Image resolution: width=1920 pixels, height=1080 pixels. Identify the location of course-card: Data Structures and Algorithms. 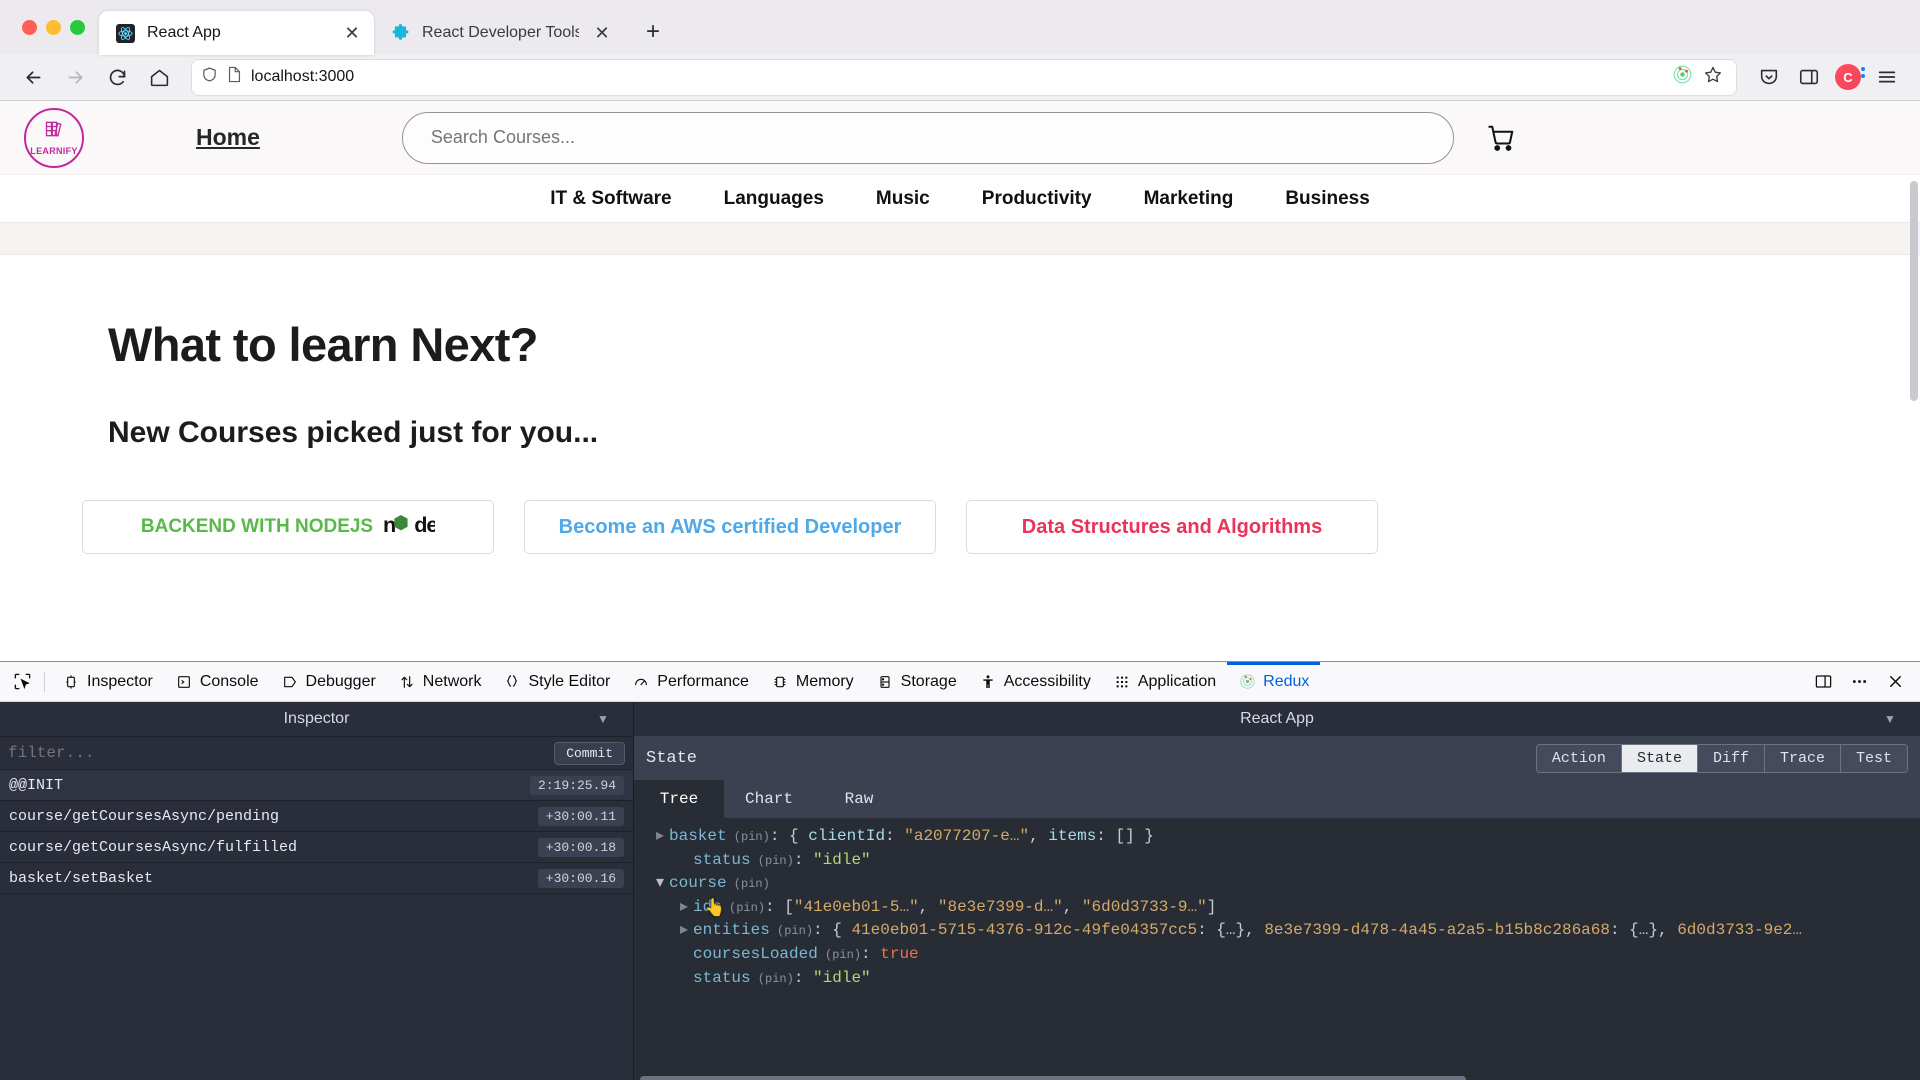
(1172, 527).